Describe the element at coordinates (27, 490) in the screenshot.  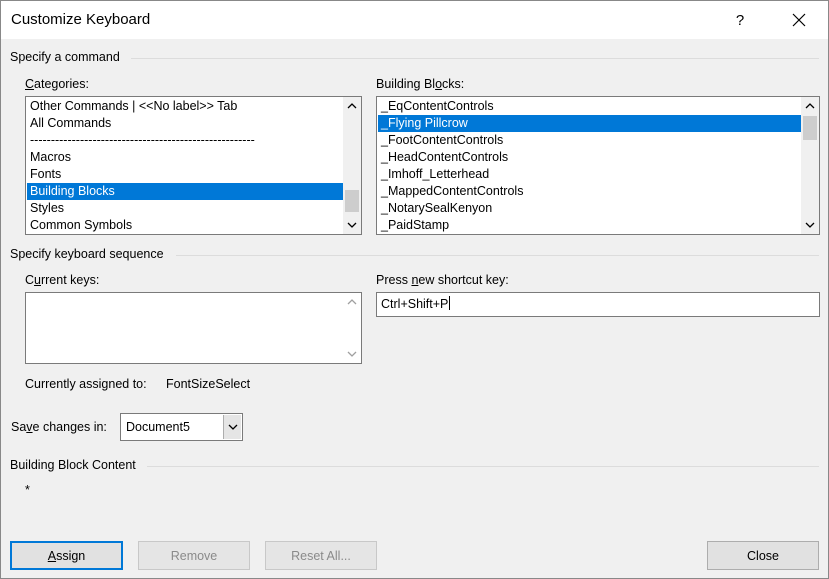
I see `block-content-value: *` at that location.